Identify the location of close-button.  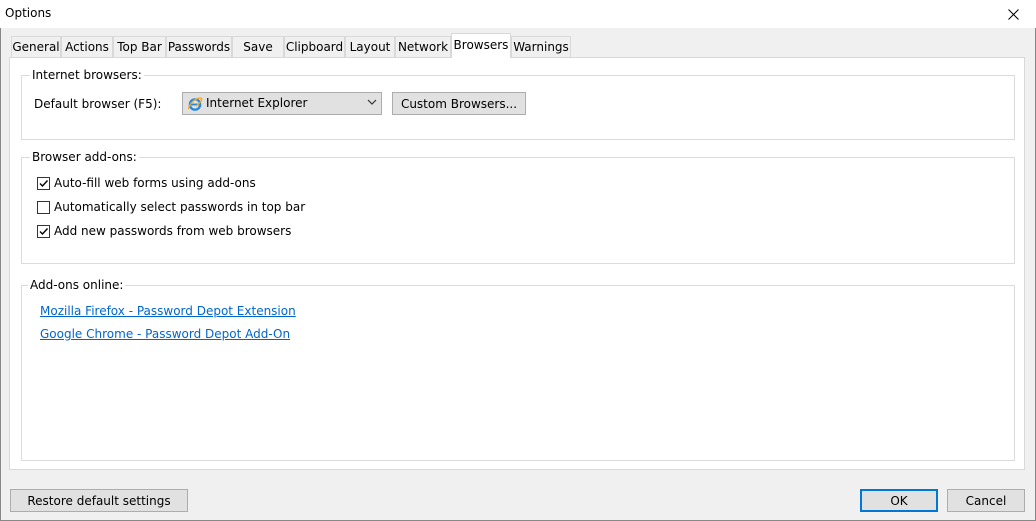
(1013, 14).